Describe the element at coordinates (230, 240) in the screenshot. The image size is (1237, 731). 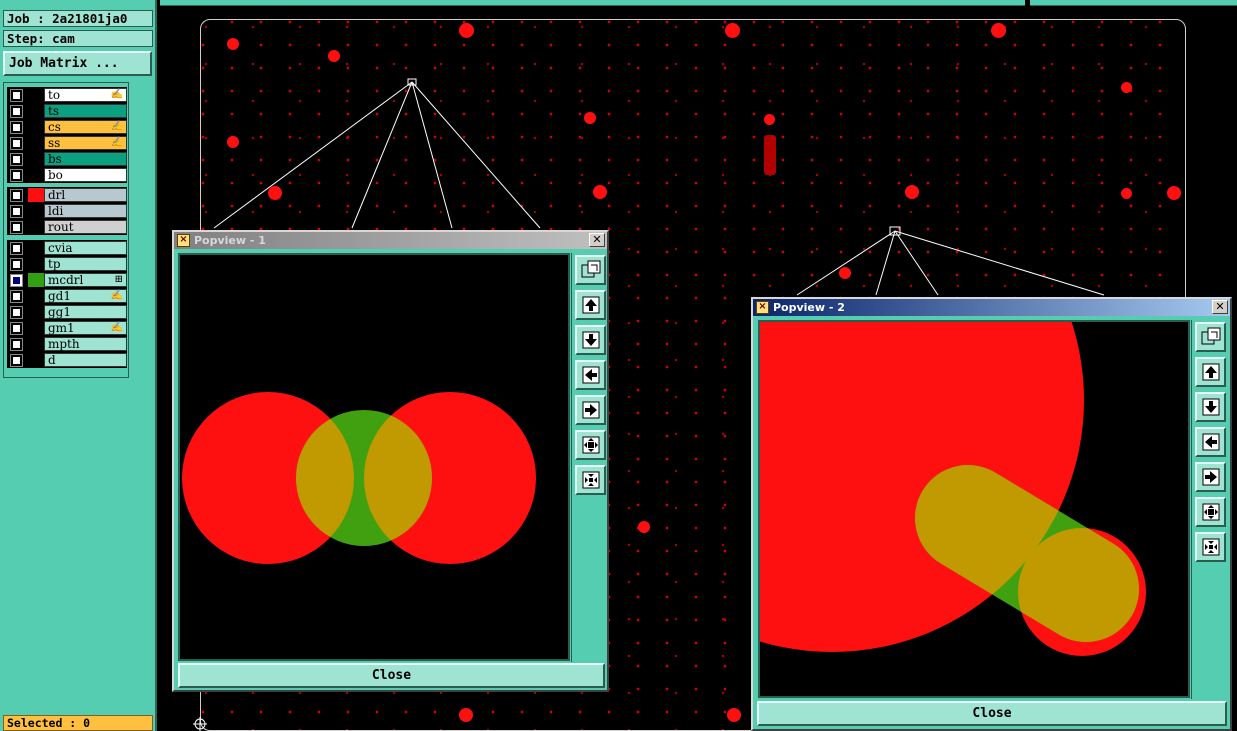
I see `popview-1-title: Popview - 1` at that location.